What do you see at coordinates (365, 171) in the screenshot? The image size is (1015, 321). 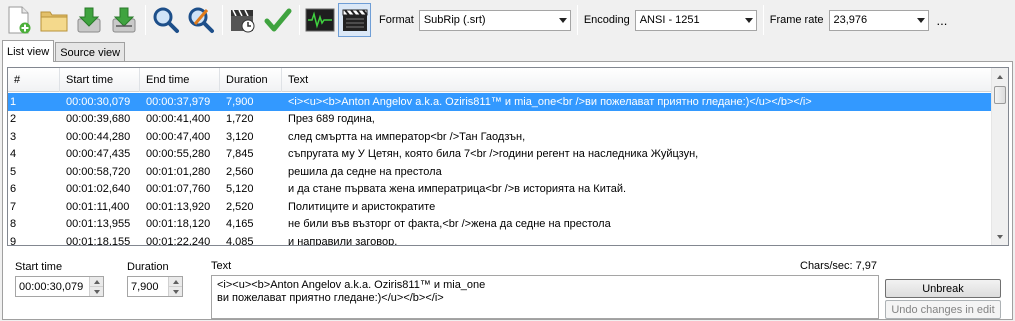 I see `row-text: решила да седне на престола` at bounding box center [365, 171].